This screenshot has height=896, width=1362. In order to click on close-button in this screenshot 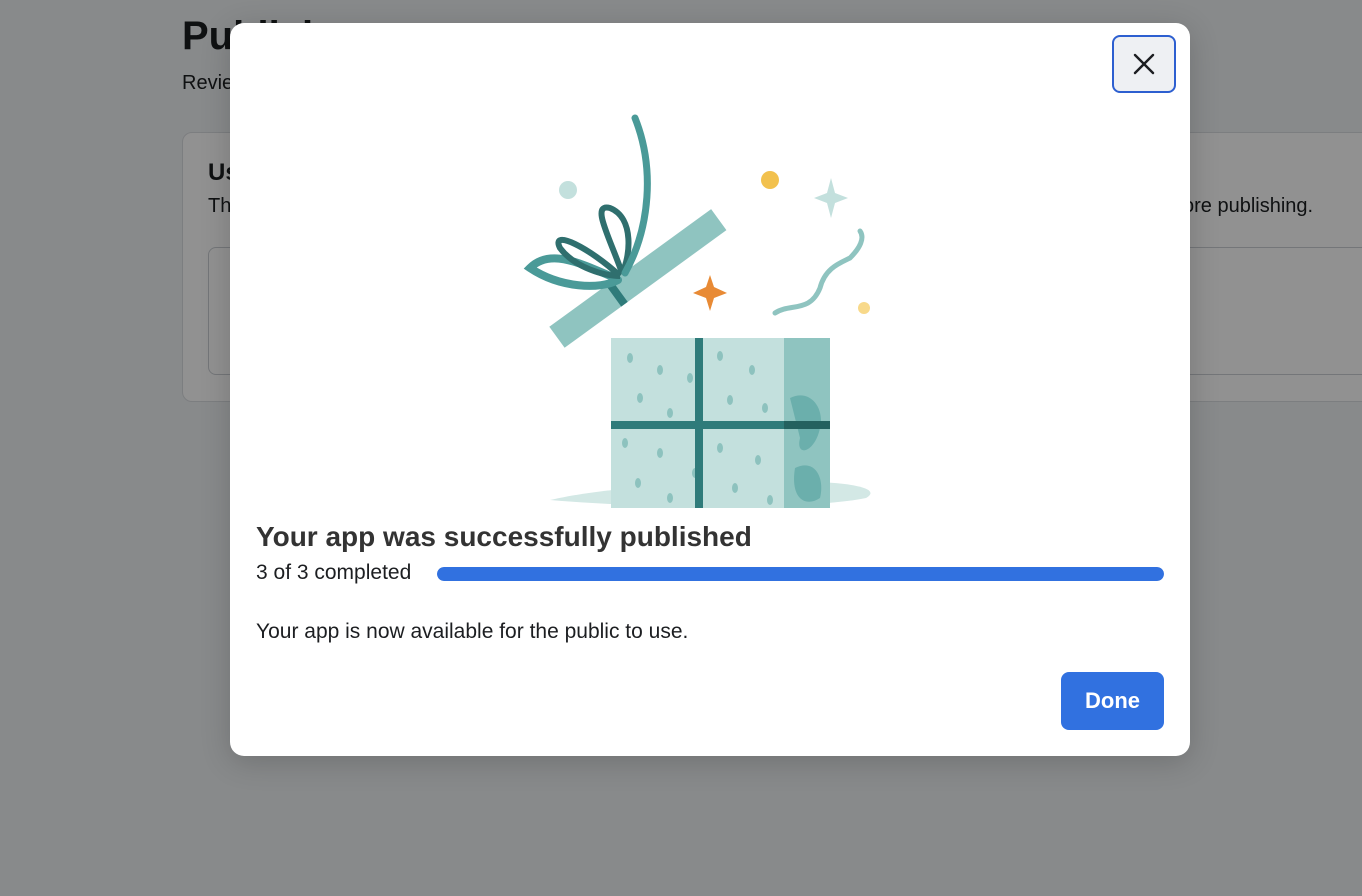, I will do `click(1144, 64)`.